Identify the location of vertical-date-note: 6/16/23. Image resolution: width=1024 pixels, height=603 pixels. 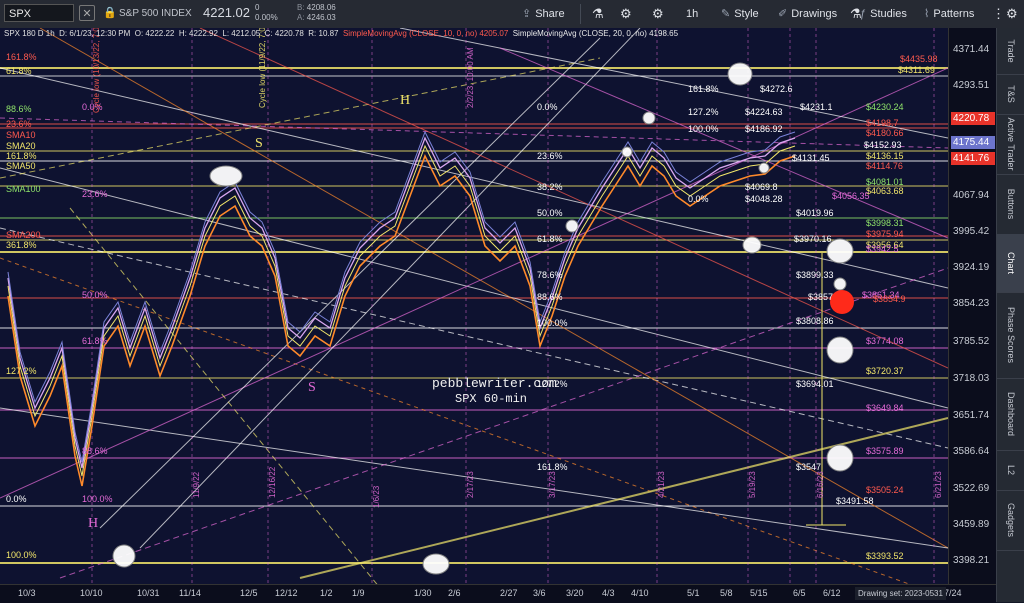
(820, 484).